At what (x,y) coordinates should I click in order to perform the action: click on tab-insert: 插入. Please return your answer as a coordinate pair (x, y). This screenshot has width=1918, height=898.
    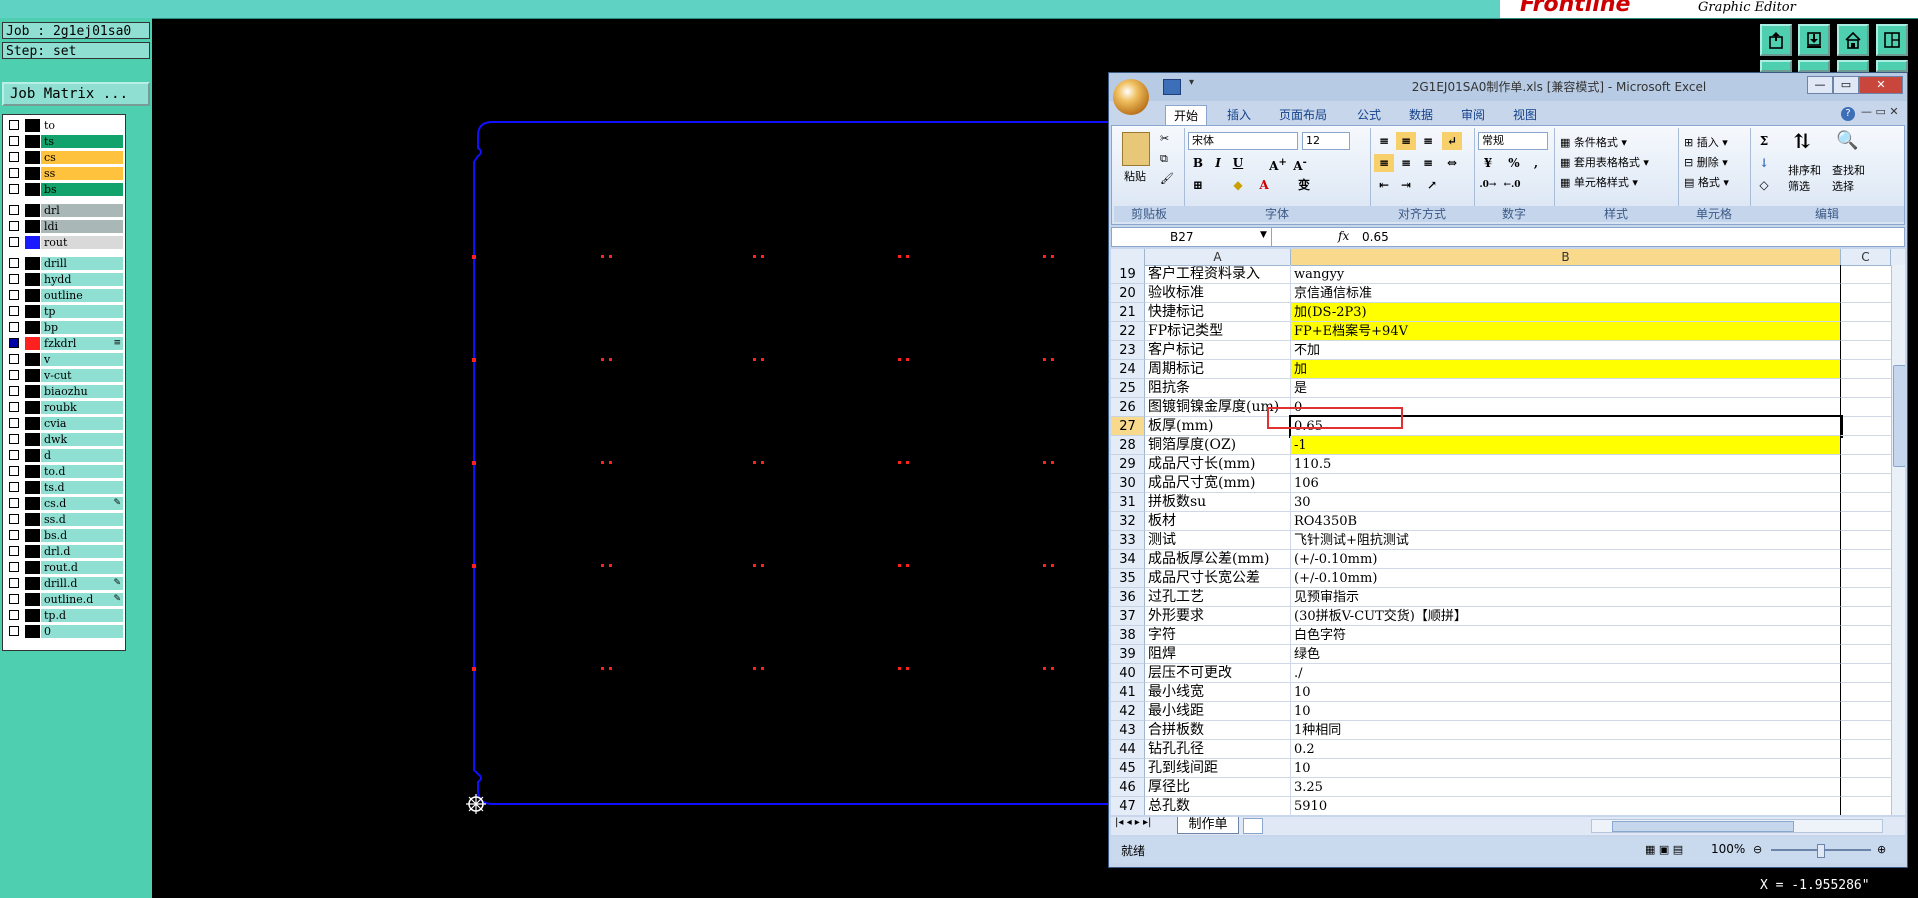
    Looking at the image, I should click on (1239, 115).